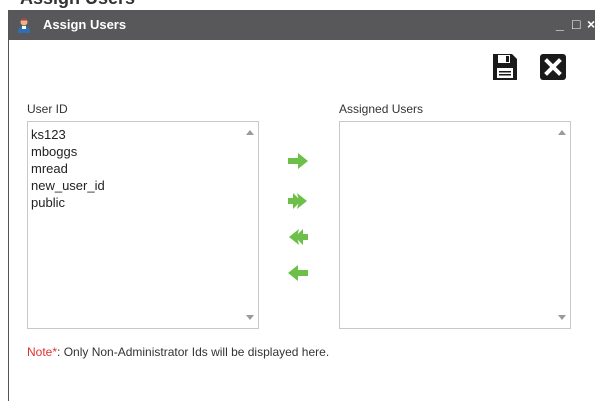 The image size is (595, 401). I want to click on dialog-title: Assign Users, so click(85, 24).